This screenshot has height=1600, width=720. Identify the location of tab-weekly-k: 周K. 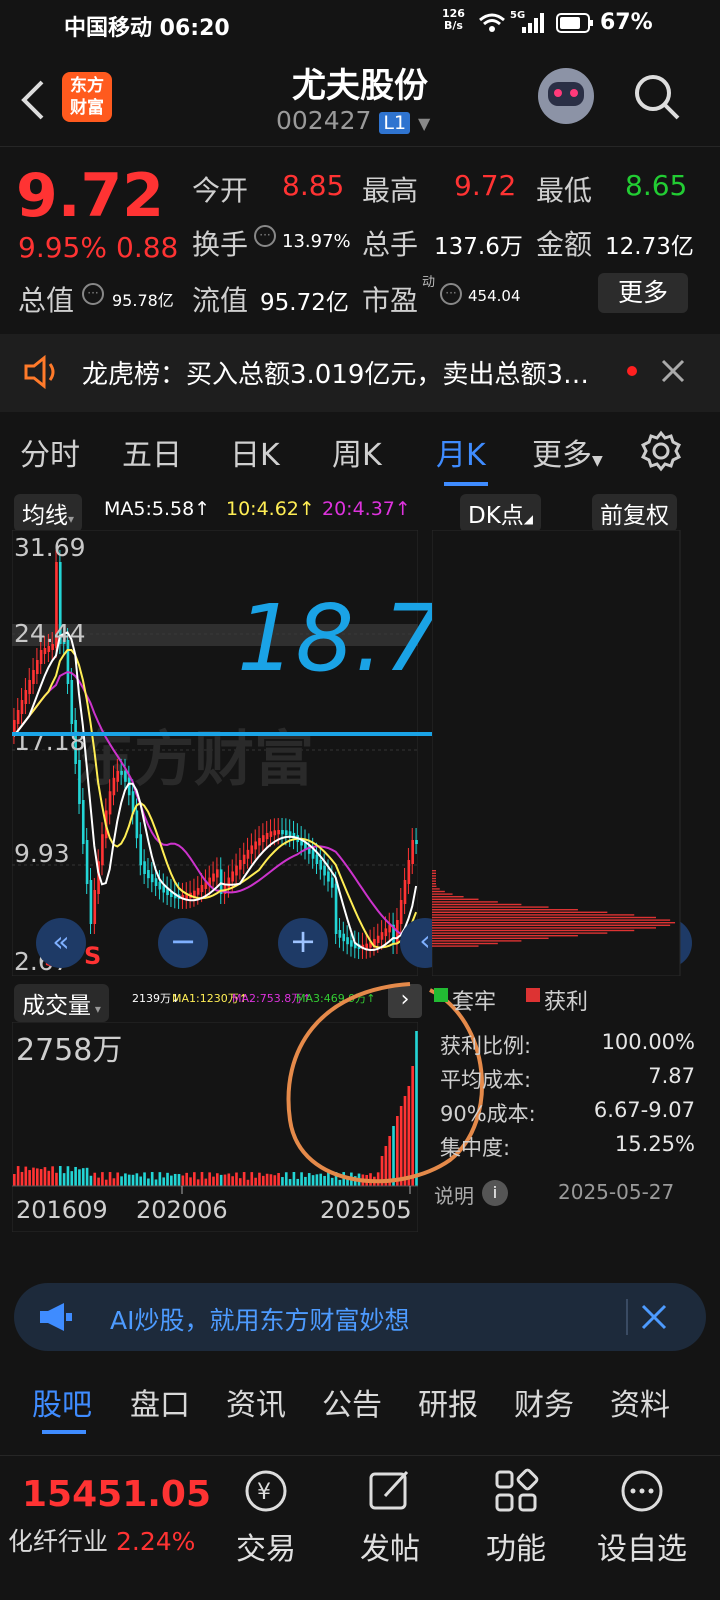
(357, 452).